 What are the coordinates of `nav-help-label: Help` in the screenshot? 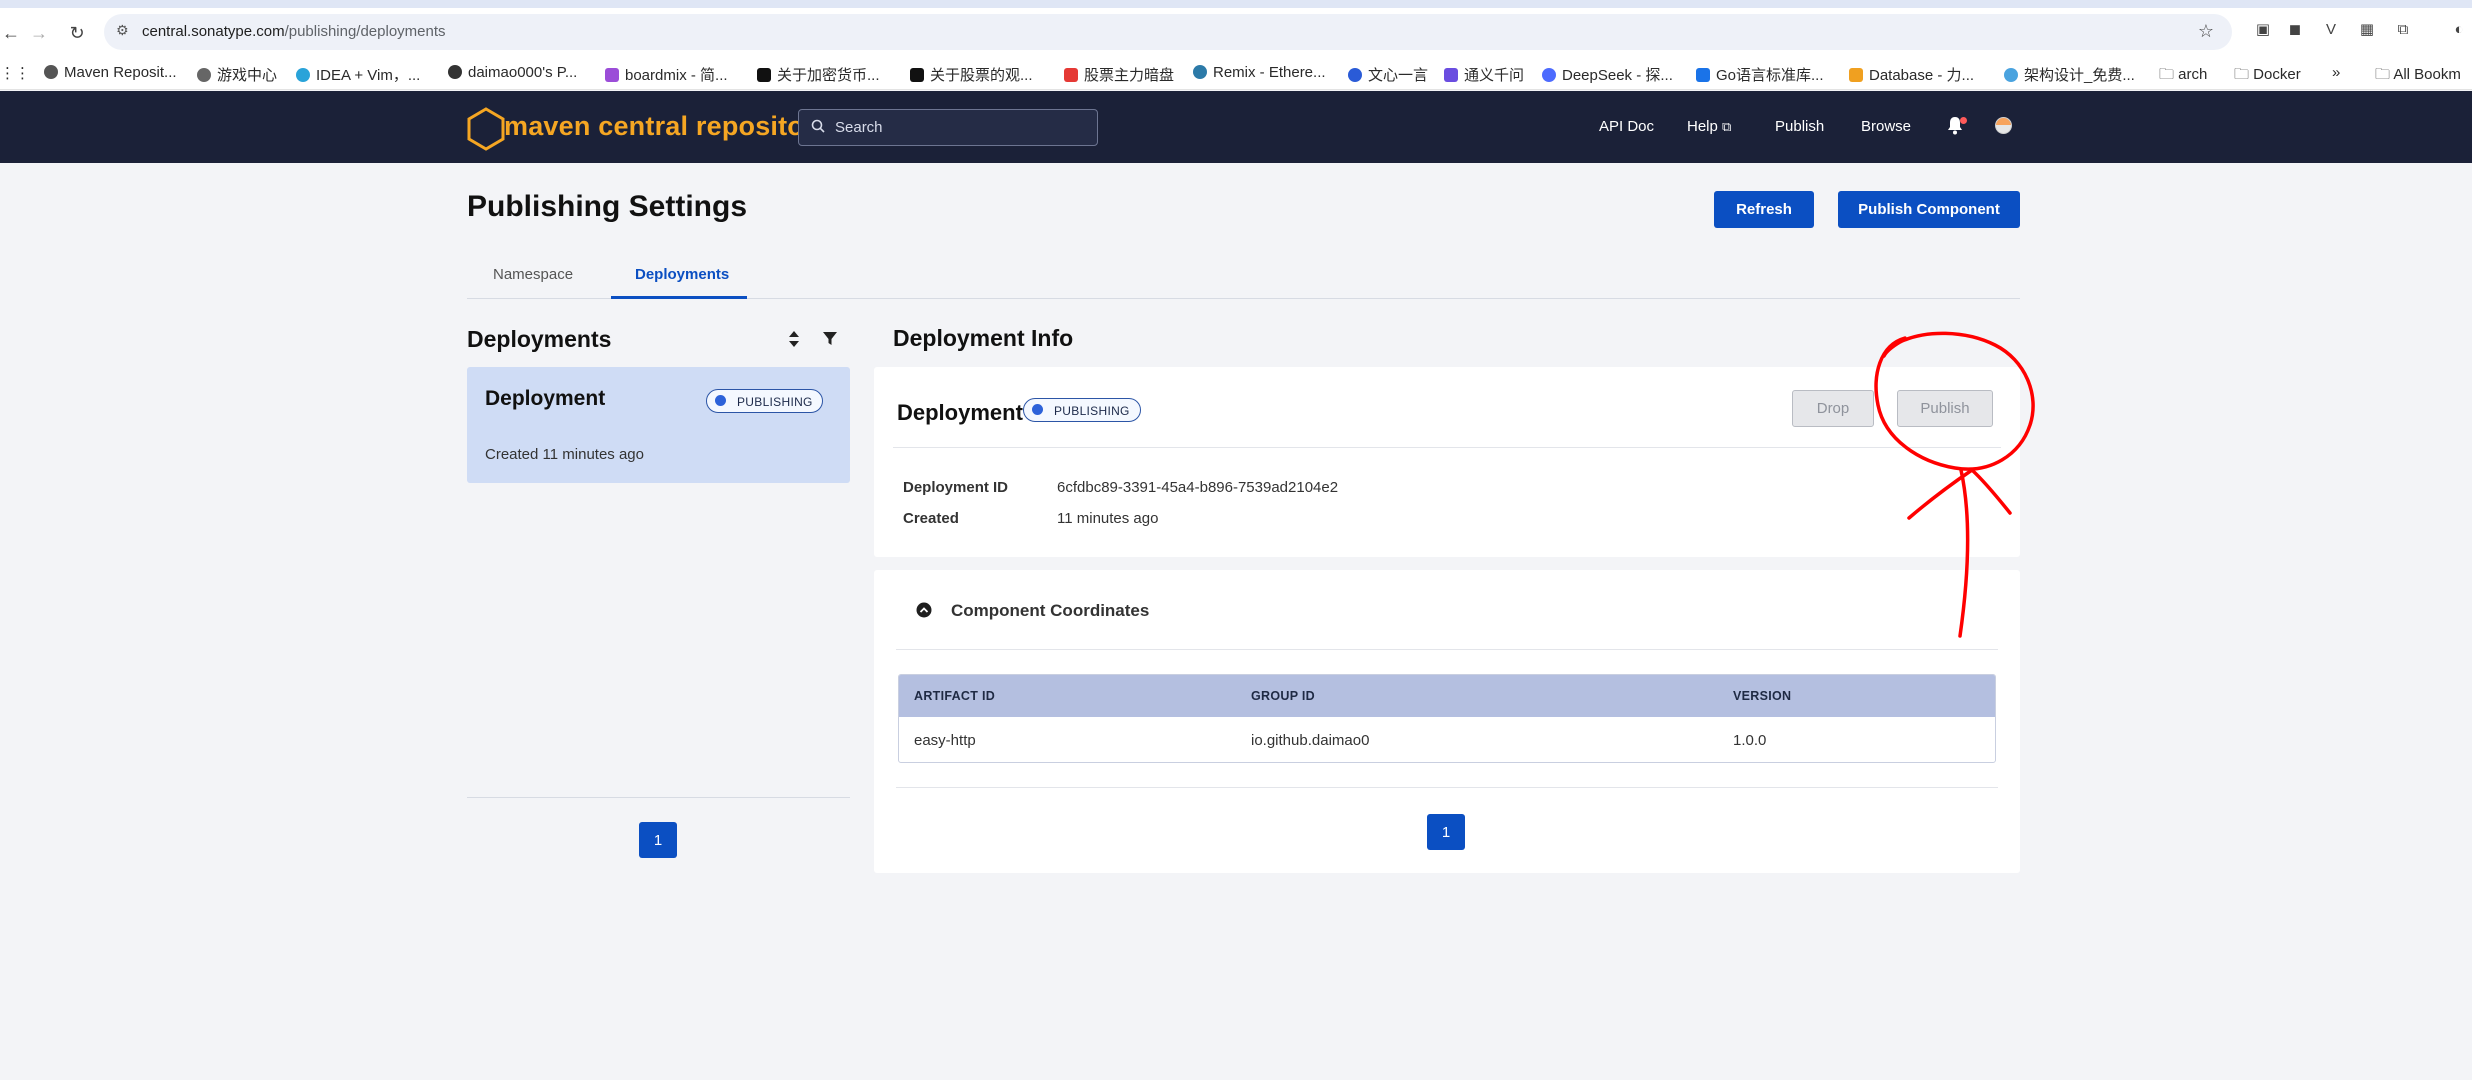 It's located at (1702, 126).